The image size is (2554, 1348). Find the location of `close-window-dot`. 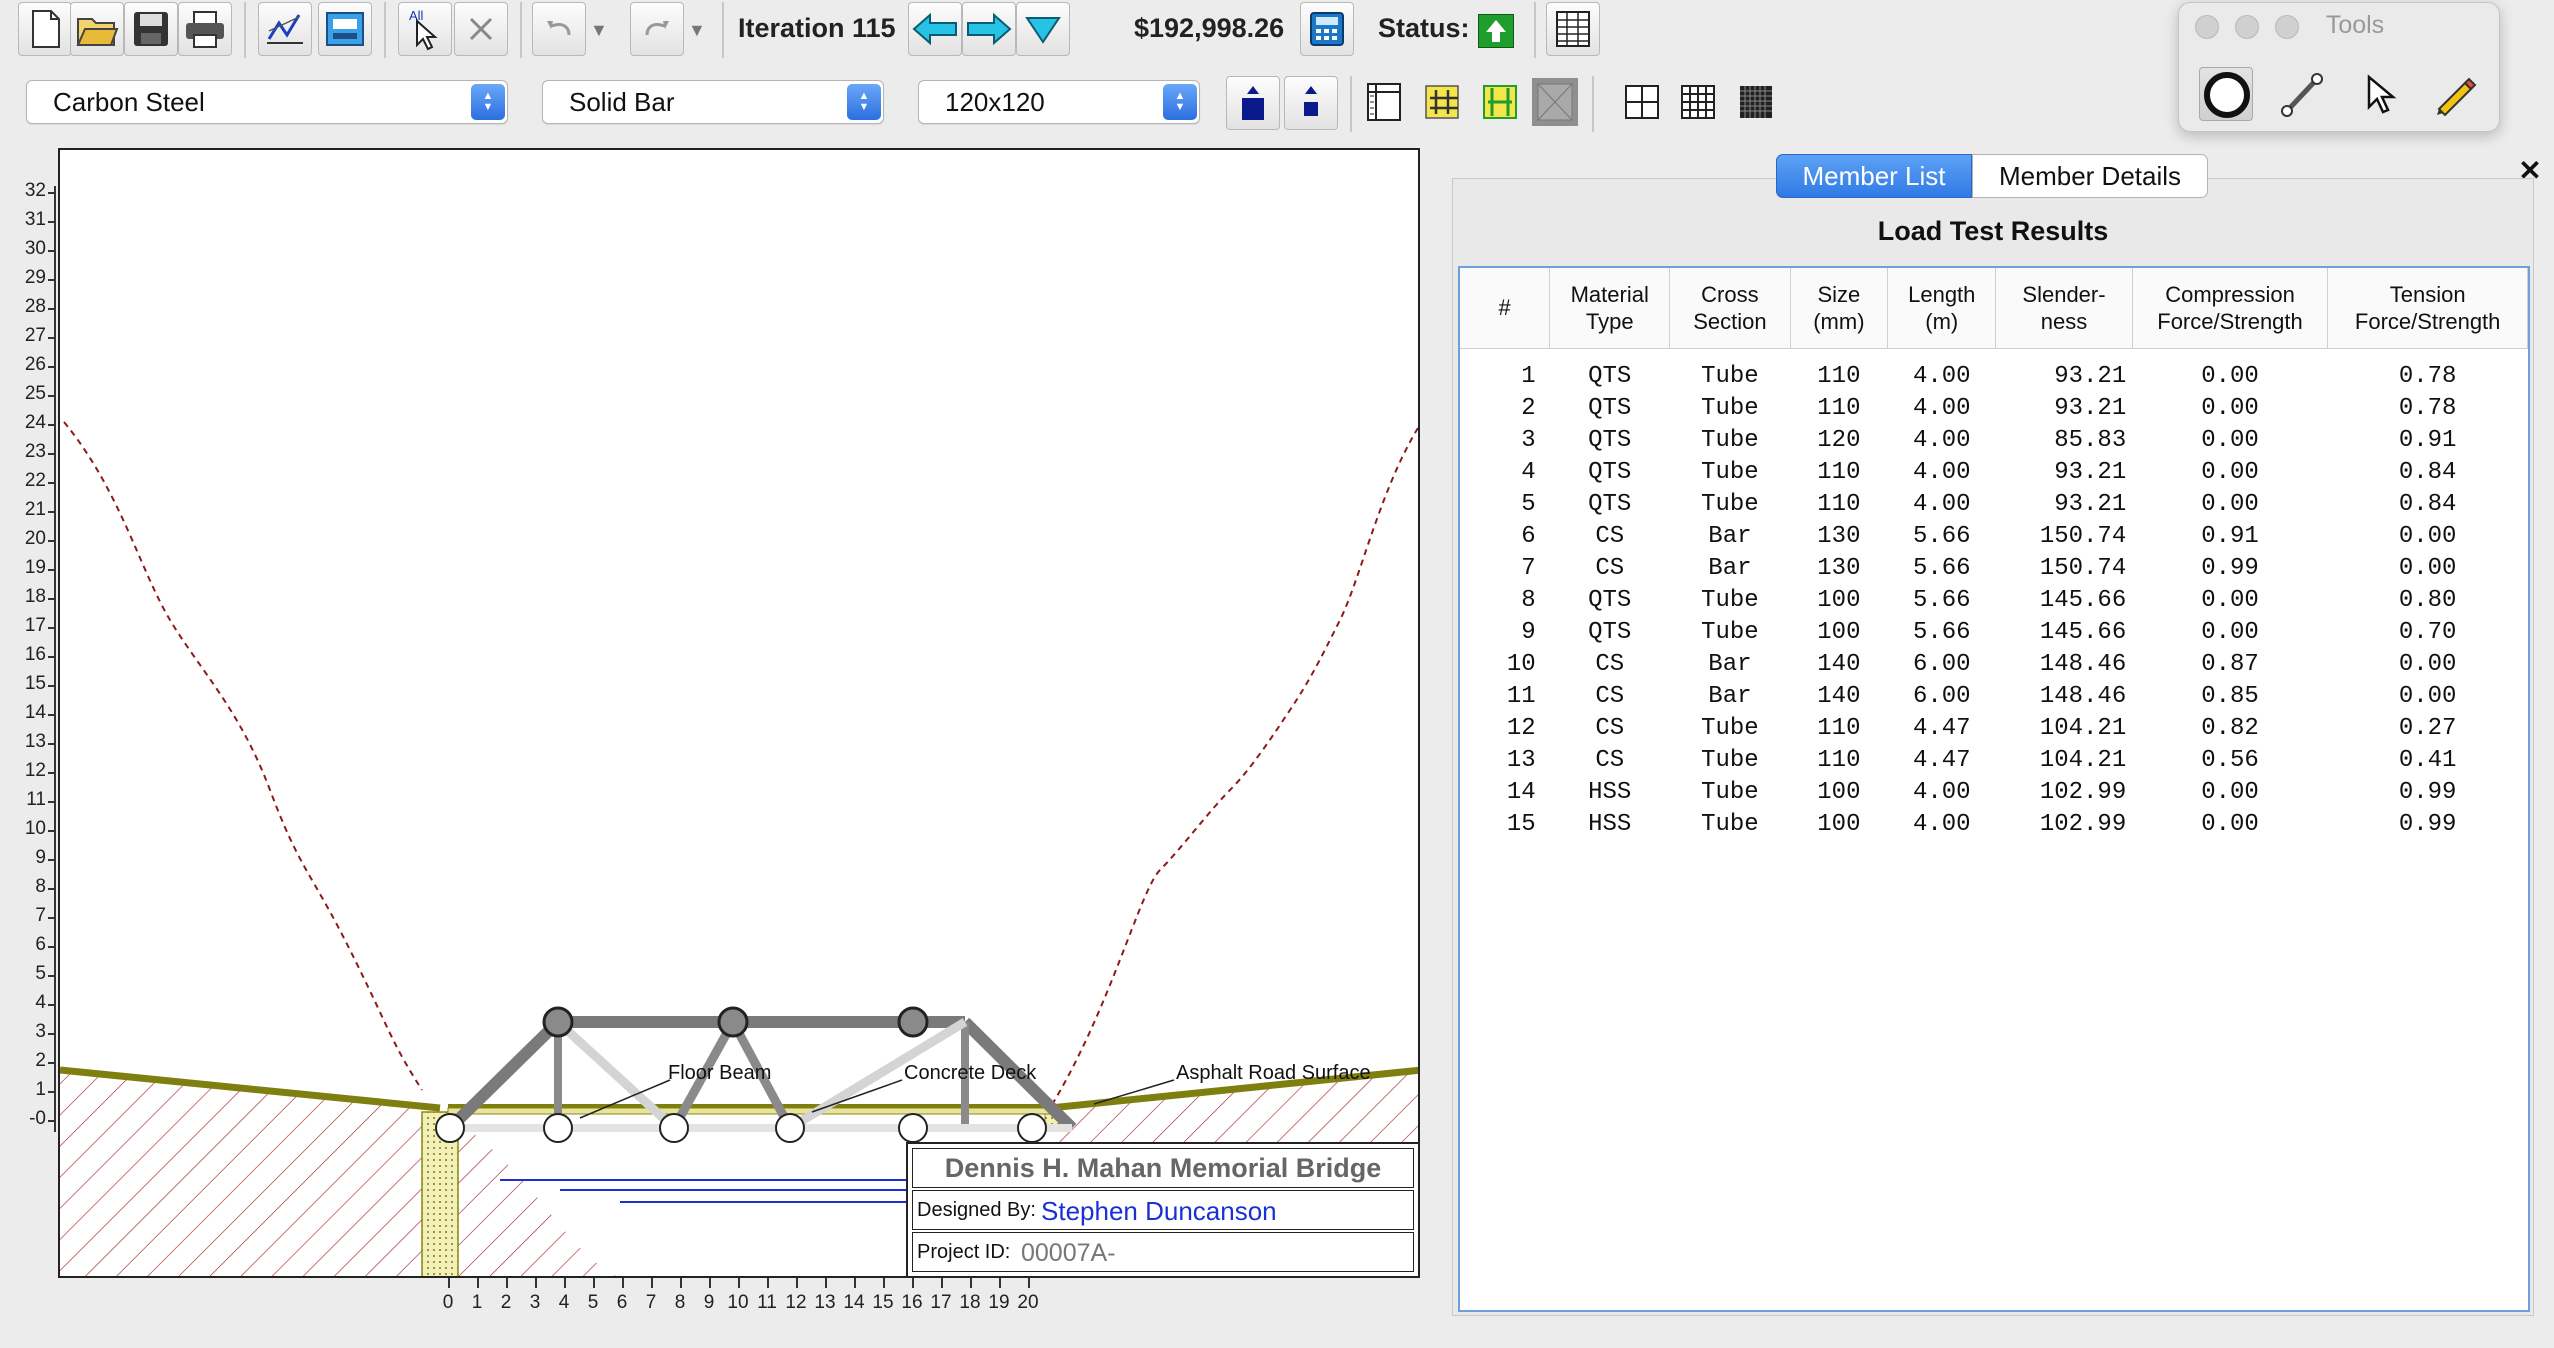

close-window-dot is located at coordinates (2207, 27).